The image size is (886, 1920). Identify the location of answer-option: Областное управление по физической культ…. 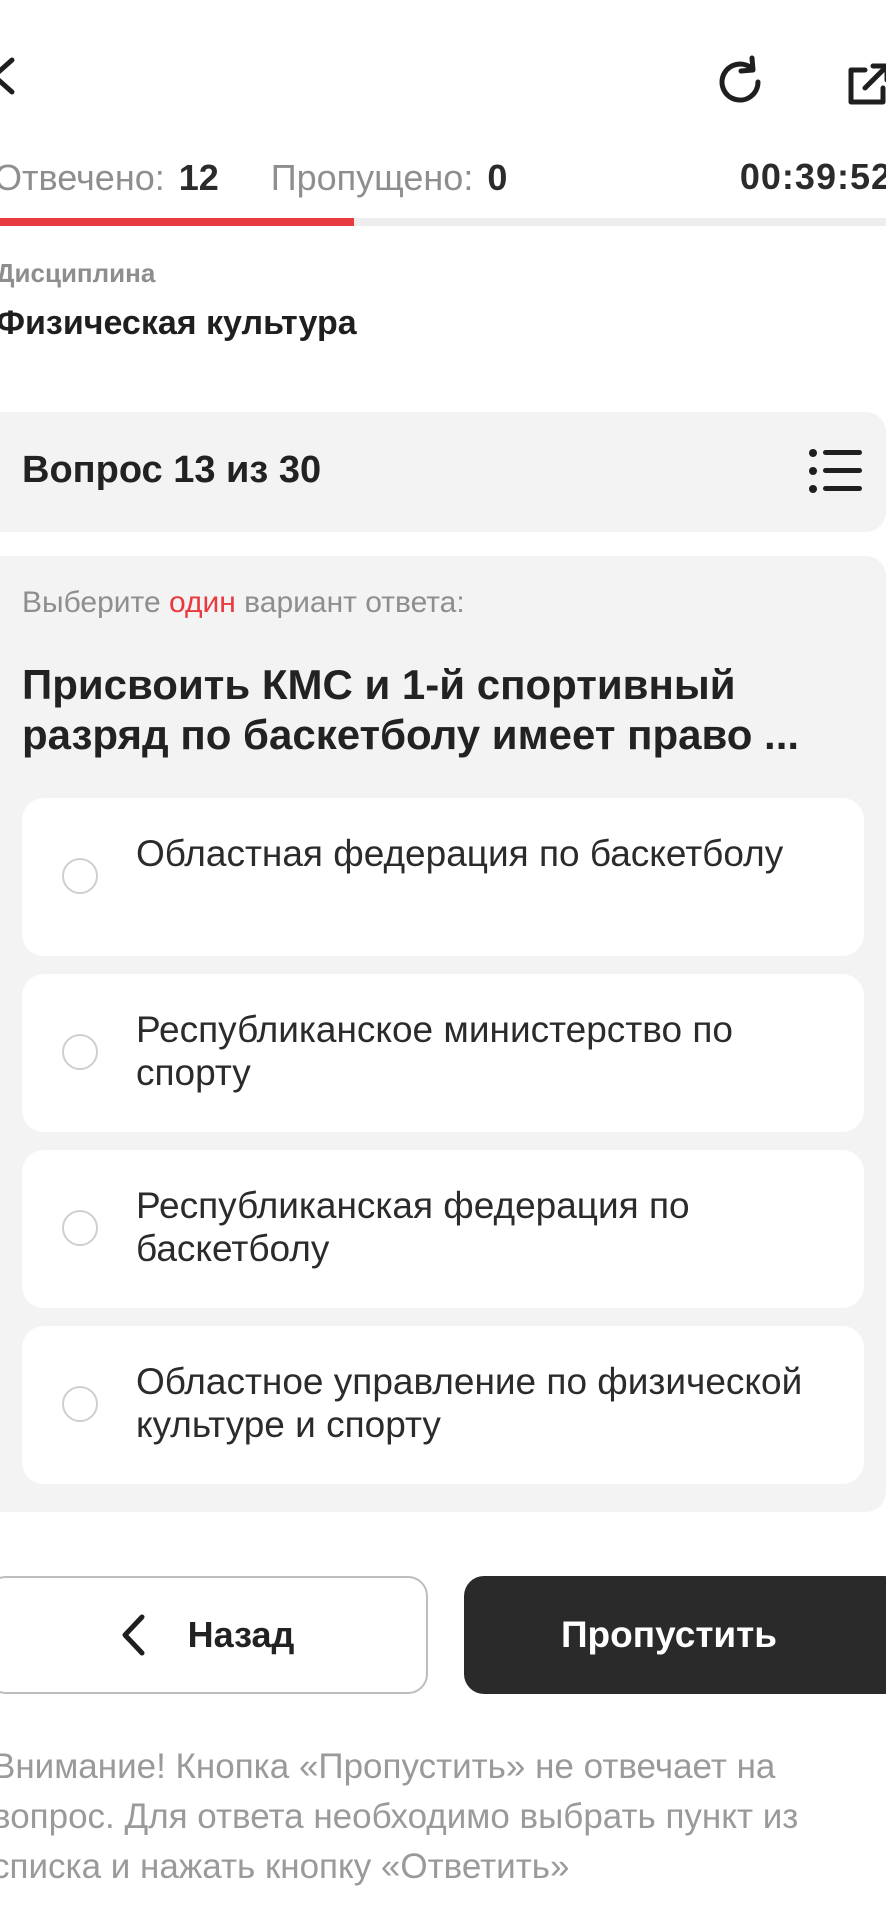
(443, 1405).